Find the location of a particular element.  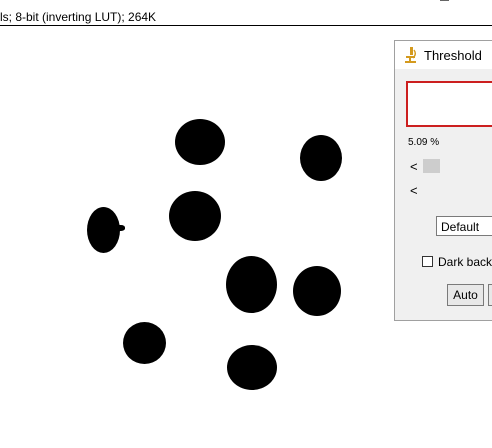

image-info-bar: ls; 8-bit (inverting LUT); 264K is located at coordinates (246, 13).